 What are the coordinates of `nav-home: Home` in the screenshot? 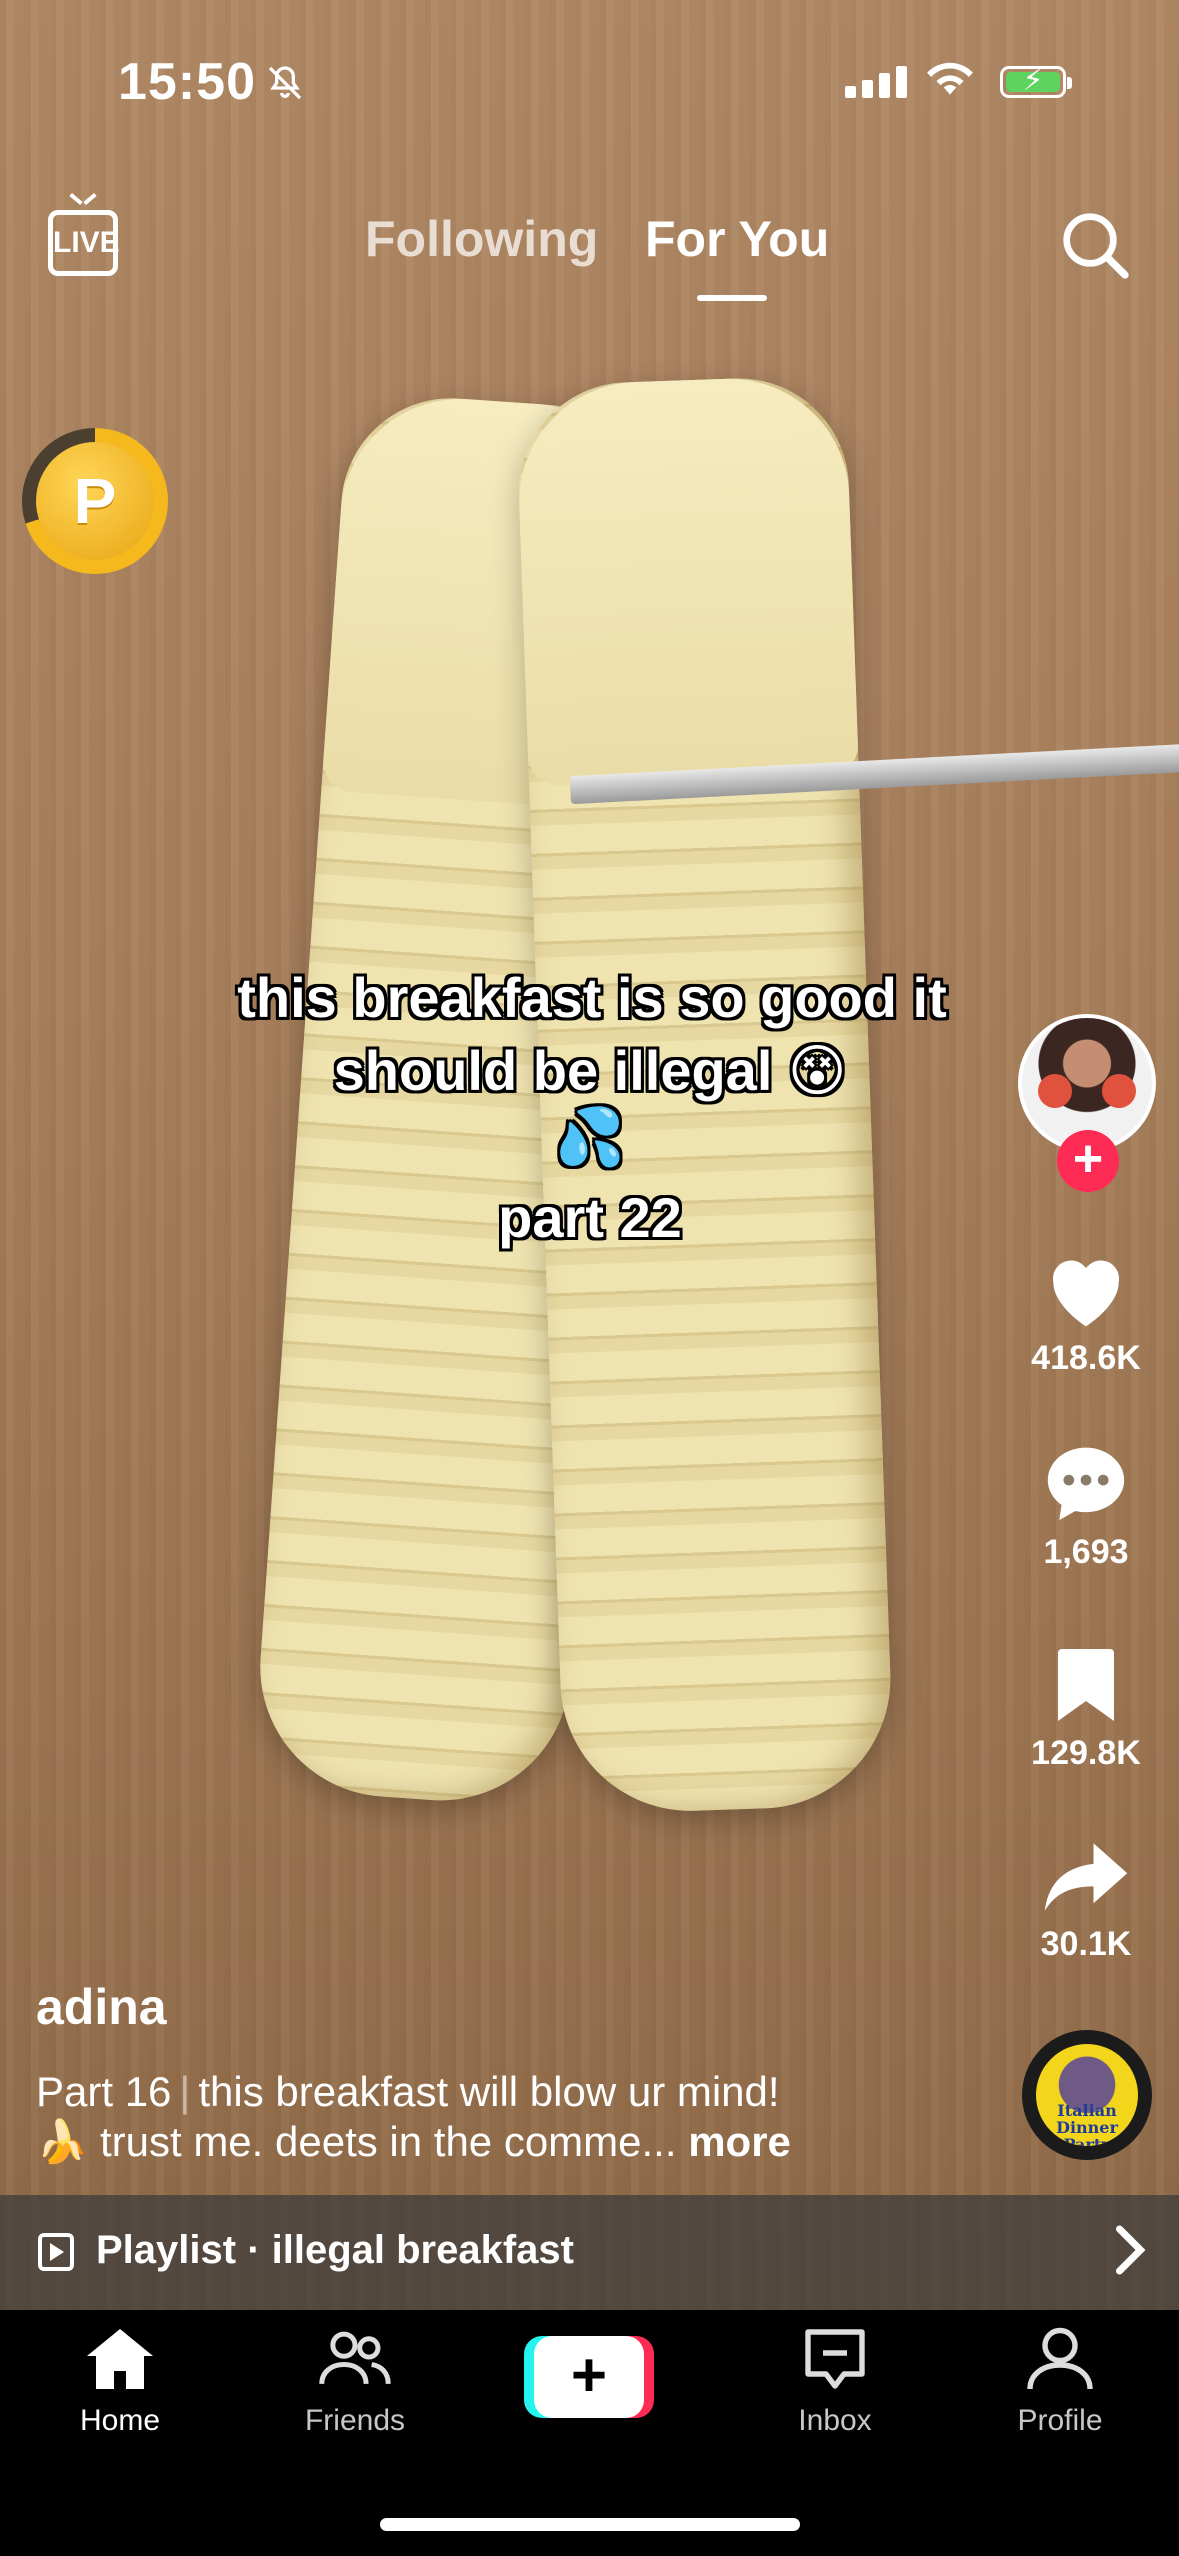 It's located at (120, 2381).